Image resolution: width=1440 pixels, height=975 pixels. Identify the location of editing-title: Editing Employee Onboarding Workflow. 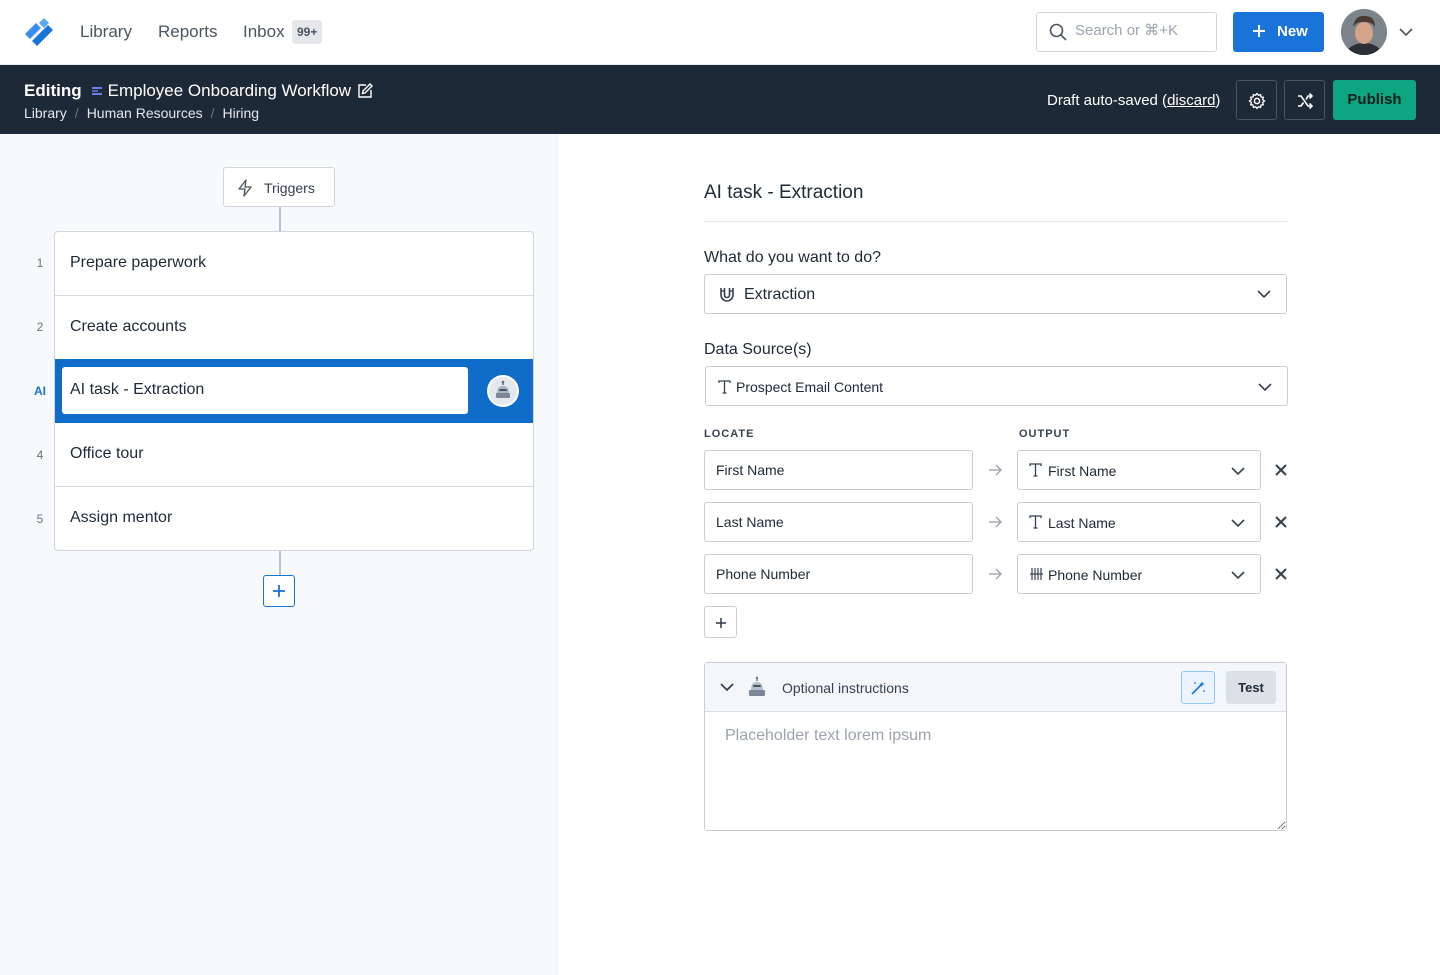
(199, 91).